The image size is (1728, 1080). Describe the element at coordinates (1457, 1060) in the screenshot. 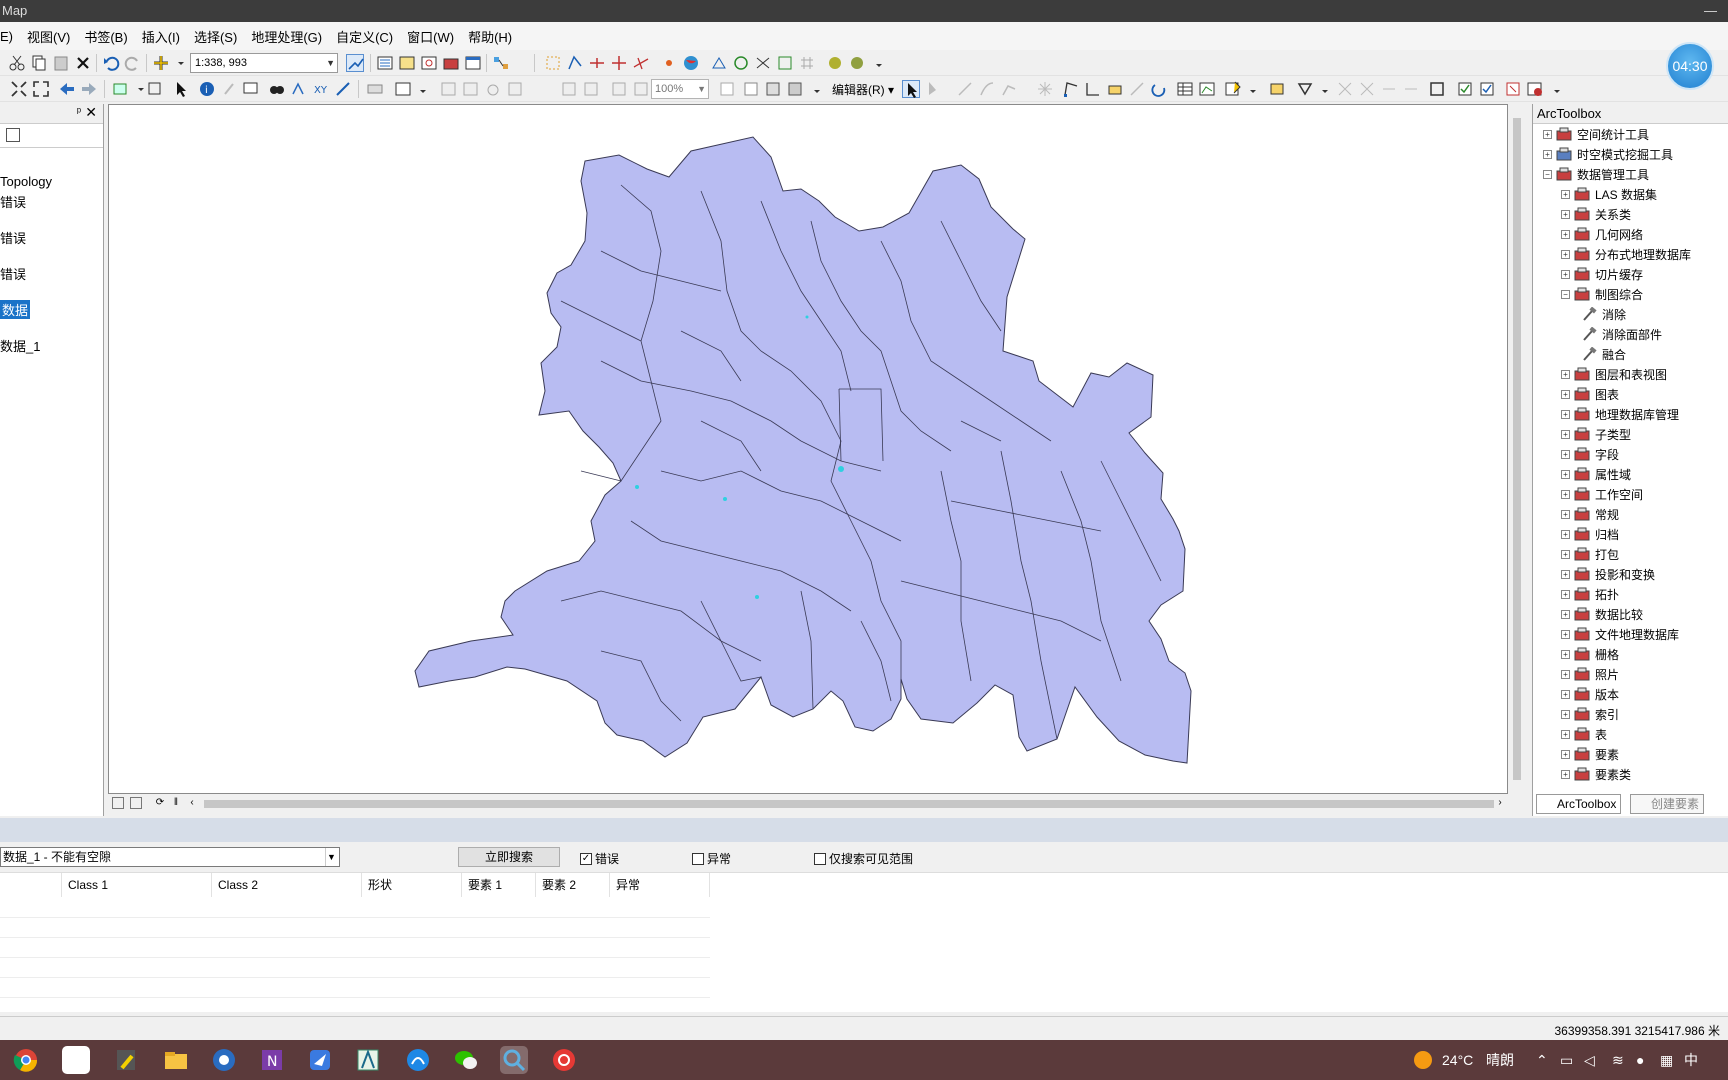

I see `weather-temp: 24°C` at that location.